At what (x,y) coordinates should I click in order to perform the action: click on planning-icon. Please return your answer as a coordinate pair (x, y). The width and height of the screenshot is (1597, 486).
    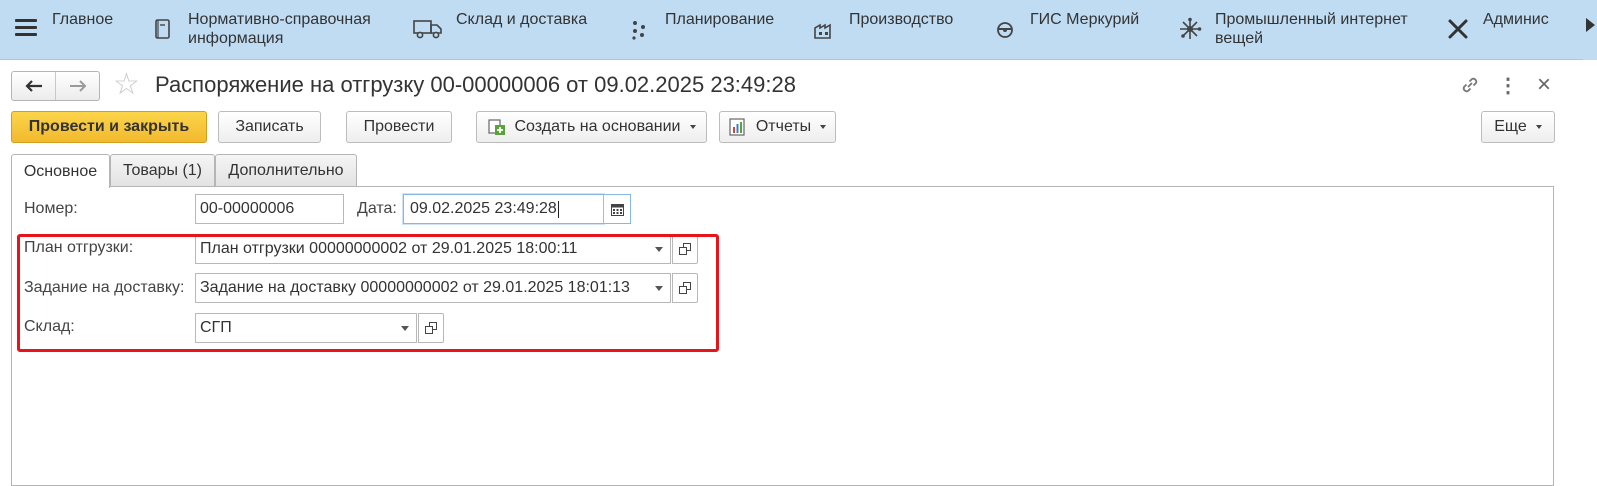
    Looking at the image, I should click on (640, 29).